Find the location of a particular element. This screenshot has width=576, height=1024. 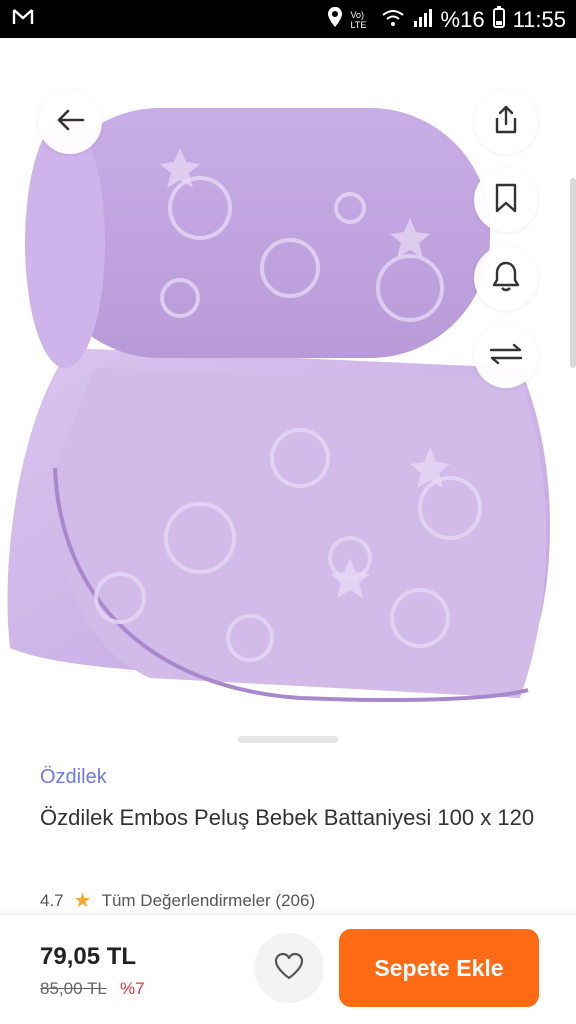

star-icon: ★ is located at coordinates (82, 901).